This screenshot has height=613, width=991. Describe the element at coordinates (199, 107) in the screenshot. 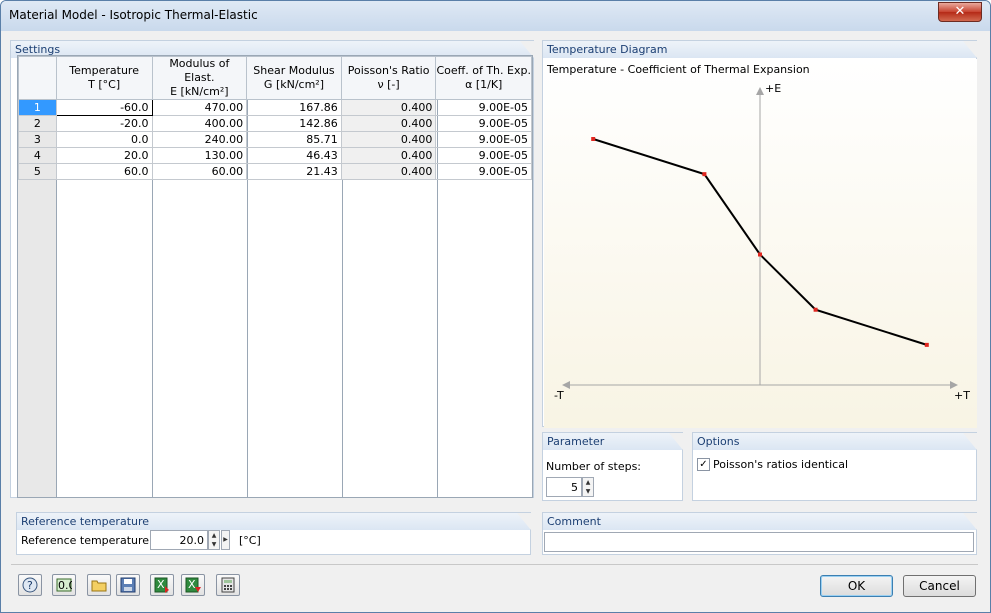

I see `table-cell: 470.00` at that location.